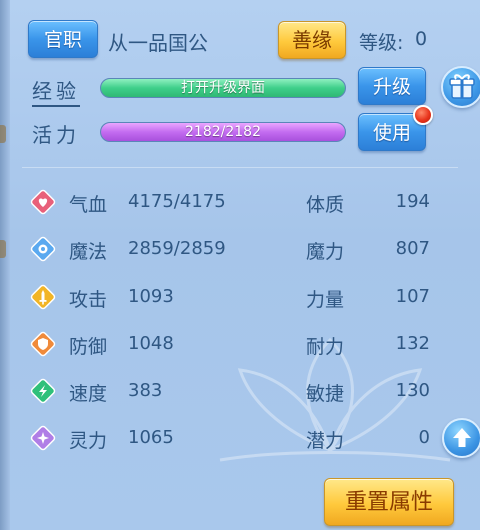  What do you see at coordinates (325, 300) in the screenshot?
I see `attribute-name: 力量` at bounding box center [325, 300].